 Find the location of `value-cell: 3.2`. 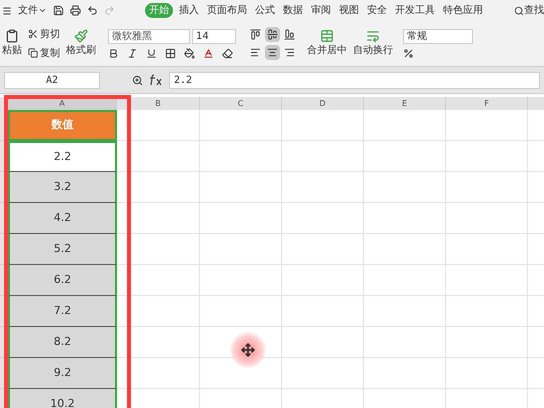

value-cell: 3.2 is located at coordinates (62, 187).